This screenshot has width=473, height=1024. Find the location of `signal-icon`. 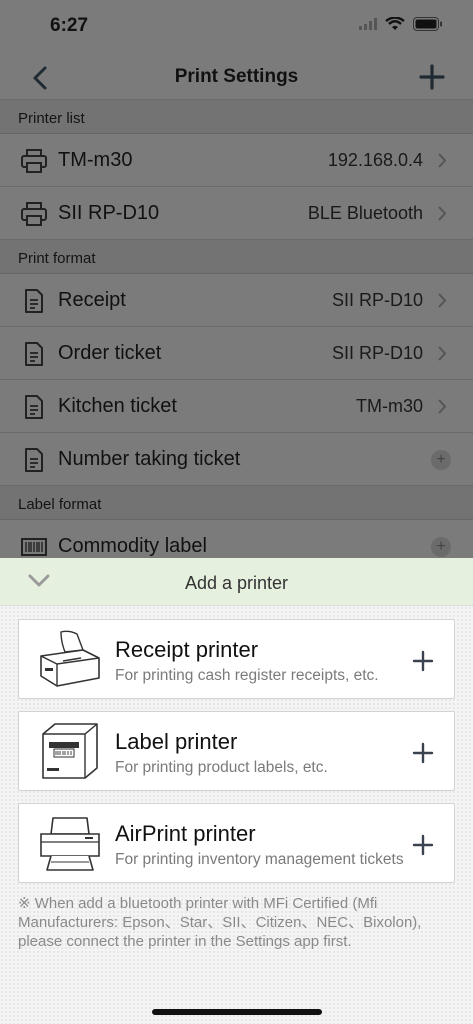

signal-icon is located at coordinates (368, 24).